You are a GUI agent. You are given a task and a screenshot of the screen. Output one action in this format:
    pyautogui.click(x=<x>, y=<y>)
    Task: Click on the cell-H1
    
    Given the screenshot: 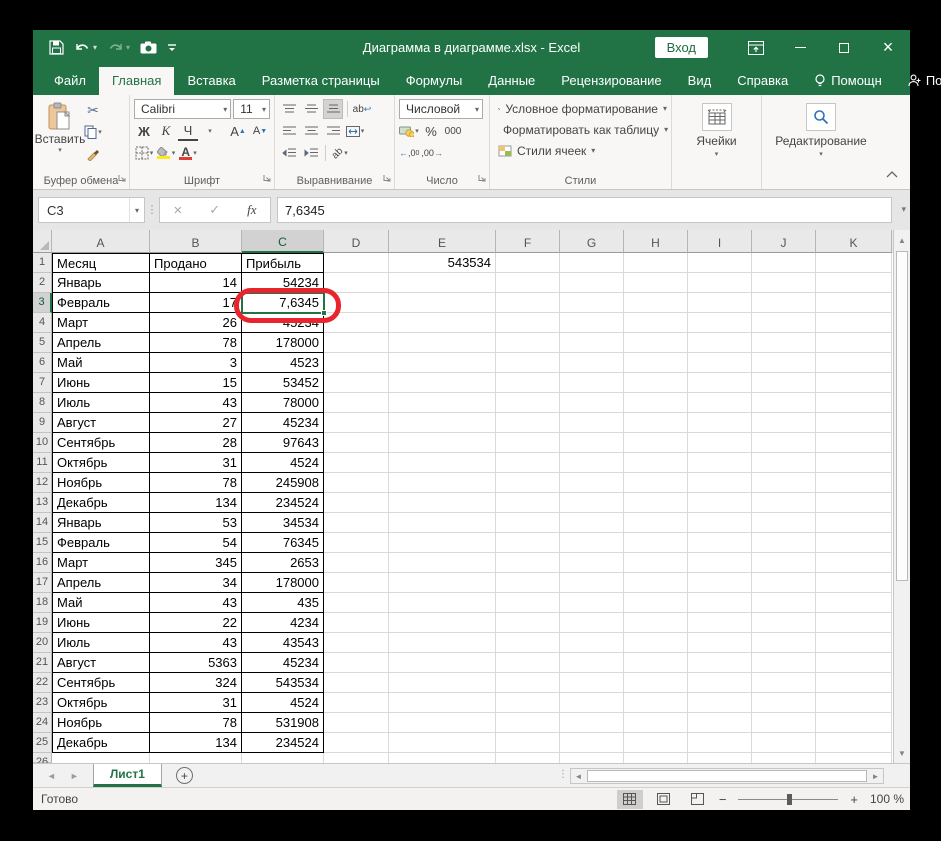 What is the action you would take?
    pyautogui.click(x=656, y=263)
    